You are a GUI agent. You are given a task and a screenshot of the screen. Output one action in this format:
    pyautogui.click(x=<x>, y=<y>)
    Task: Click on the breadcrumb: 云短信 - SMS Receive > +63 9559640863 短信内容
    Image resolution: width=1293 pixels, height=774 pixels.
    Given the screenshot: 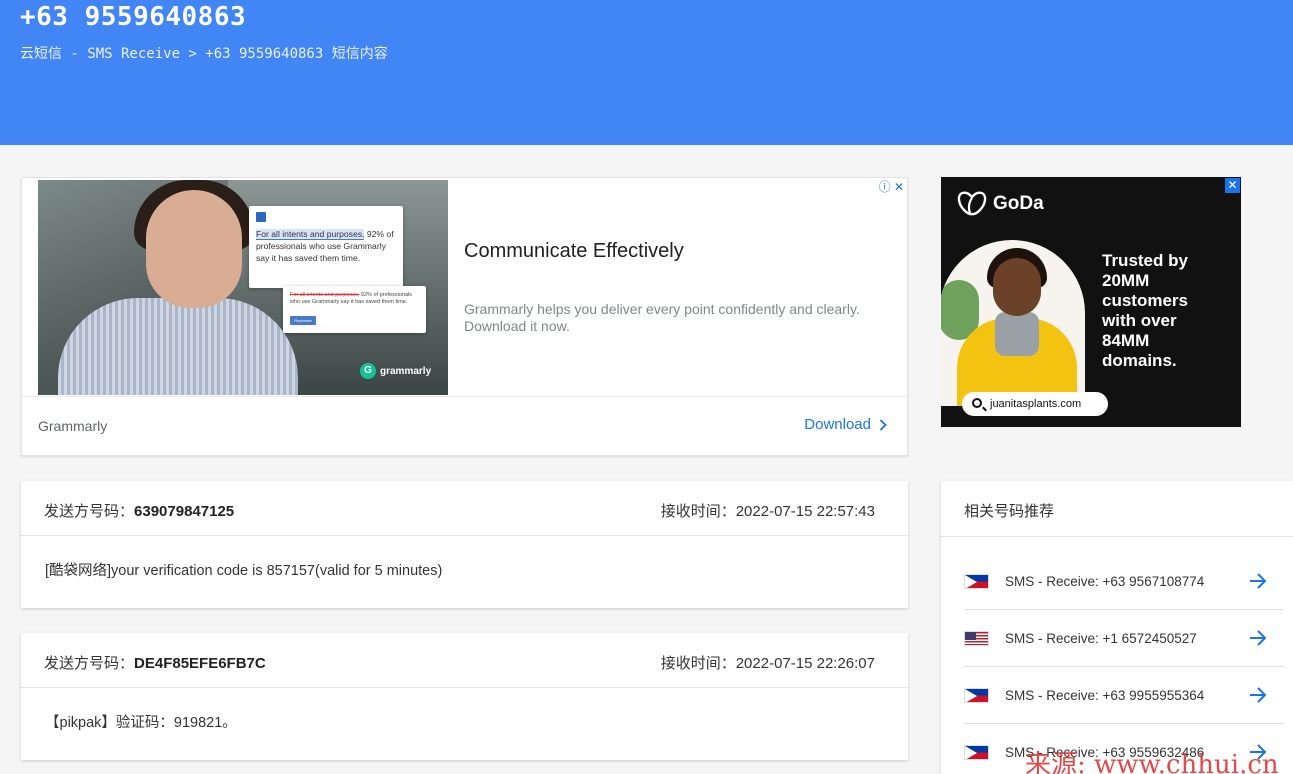 What is the action you would take?
    pyautogui.click(x=204, y=53)
    